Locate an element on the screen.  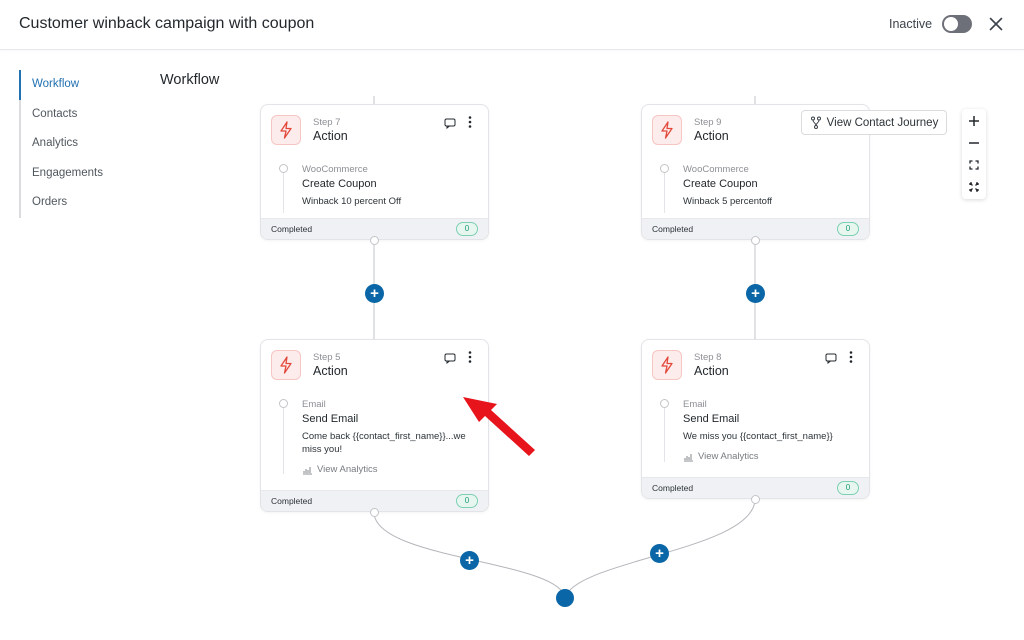
fullscreen-button is located at coordinates (974, 187).